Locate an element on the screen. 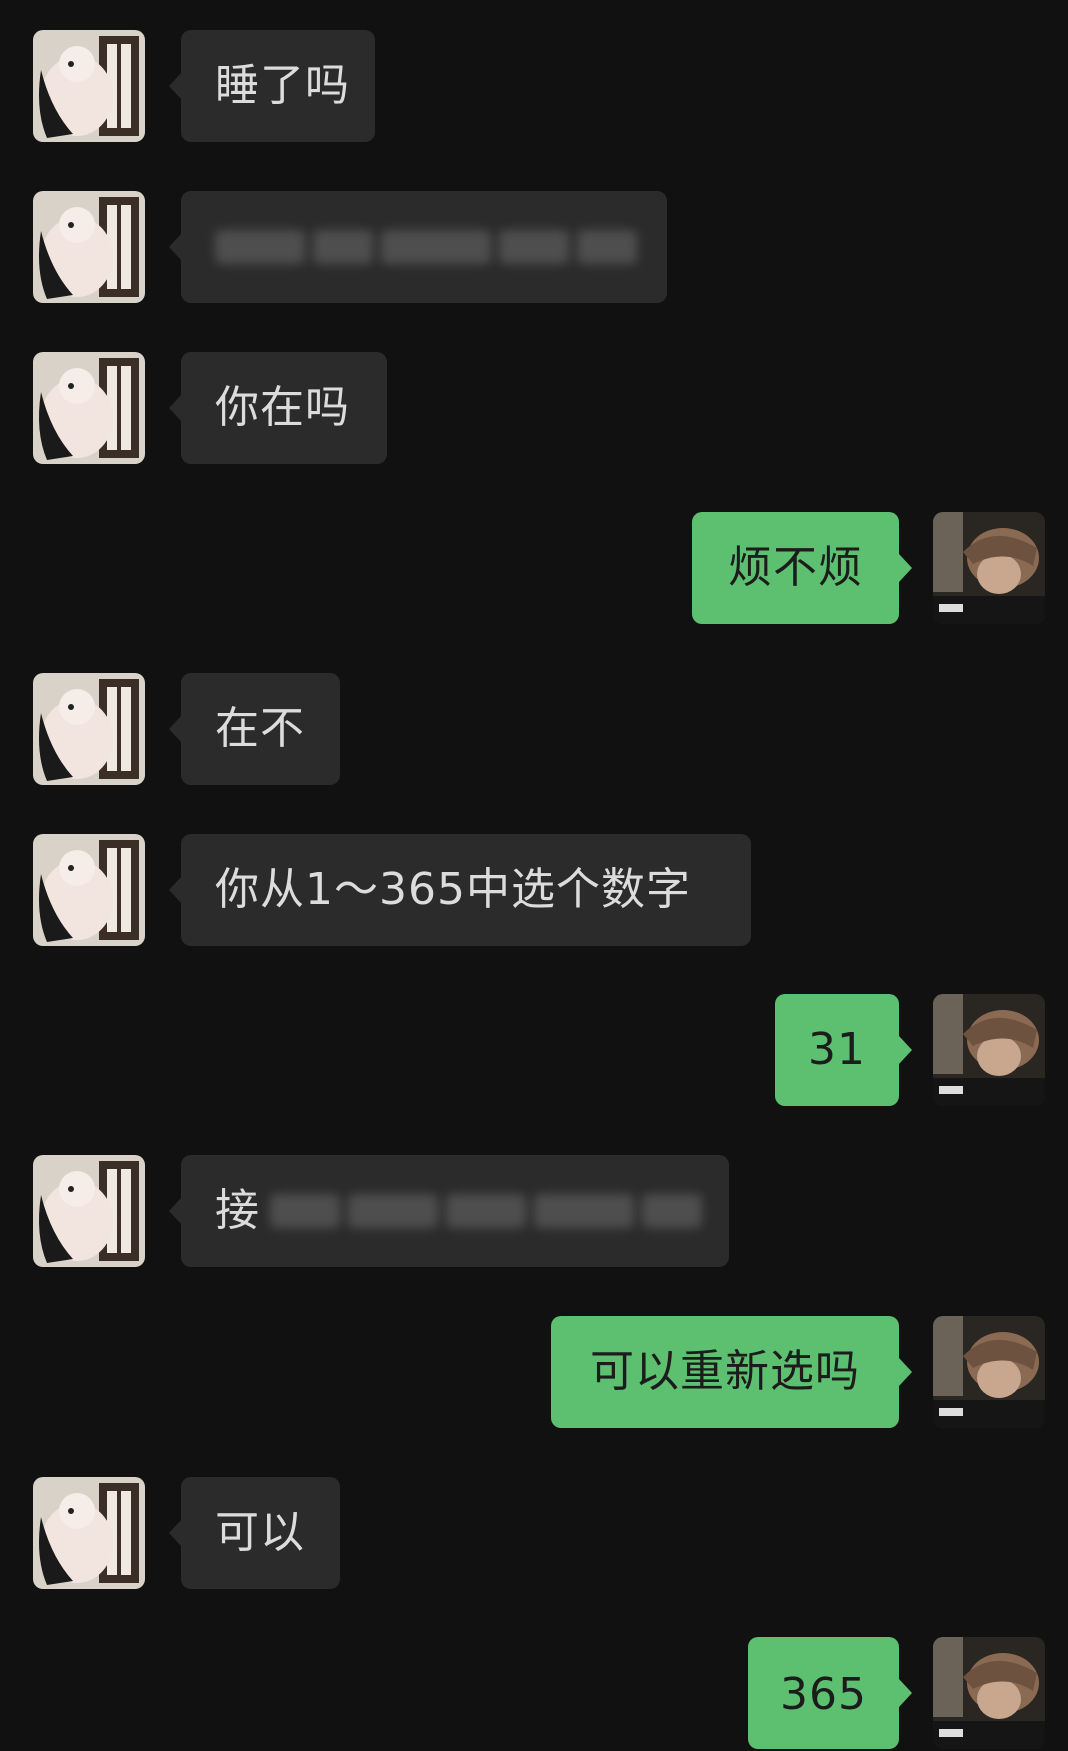  message-text: 31 is located at coordinates (837, 1049).